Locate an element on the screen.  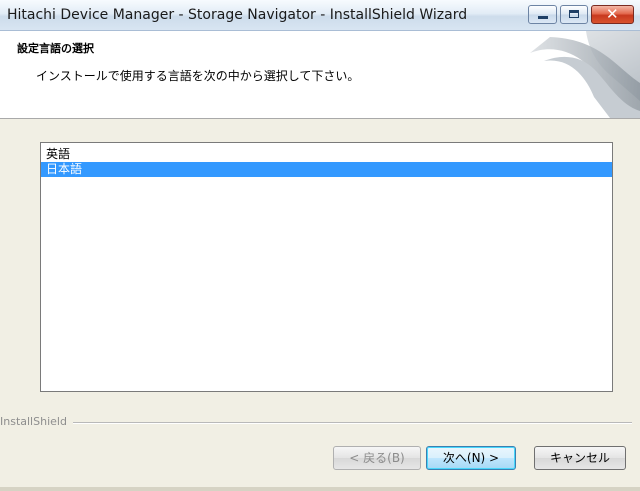
maximize-icon is located at coordinates (574, 14).